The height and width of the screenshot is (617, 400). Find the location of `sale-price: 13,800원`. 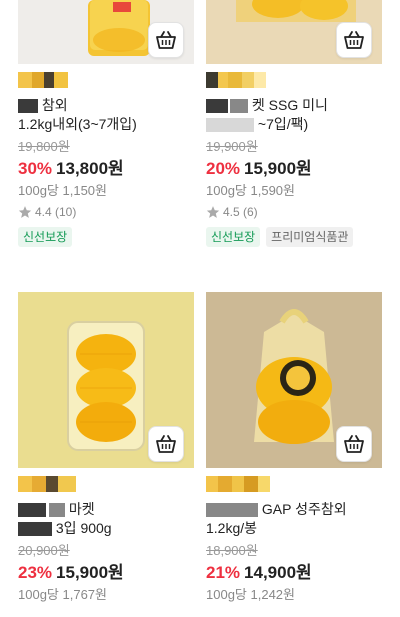

sale-price: 13,800원 is located at coordinates (90, 168).